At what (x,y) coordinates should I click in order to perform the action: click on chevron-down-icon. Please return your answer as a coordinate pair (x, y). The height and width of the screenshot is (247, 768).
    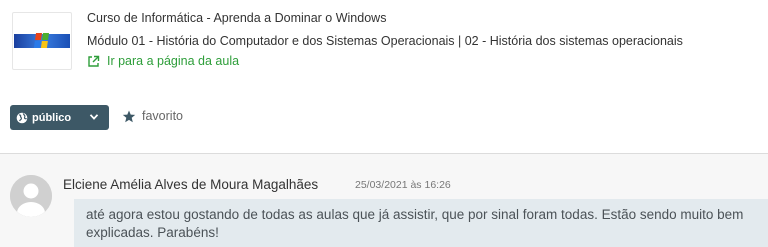
    Looking at the image, I should click on (94, 117).